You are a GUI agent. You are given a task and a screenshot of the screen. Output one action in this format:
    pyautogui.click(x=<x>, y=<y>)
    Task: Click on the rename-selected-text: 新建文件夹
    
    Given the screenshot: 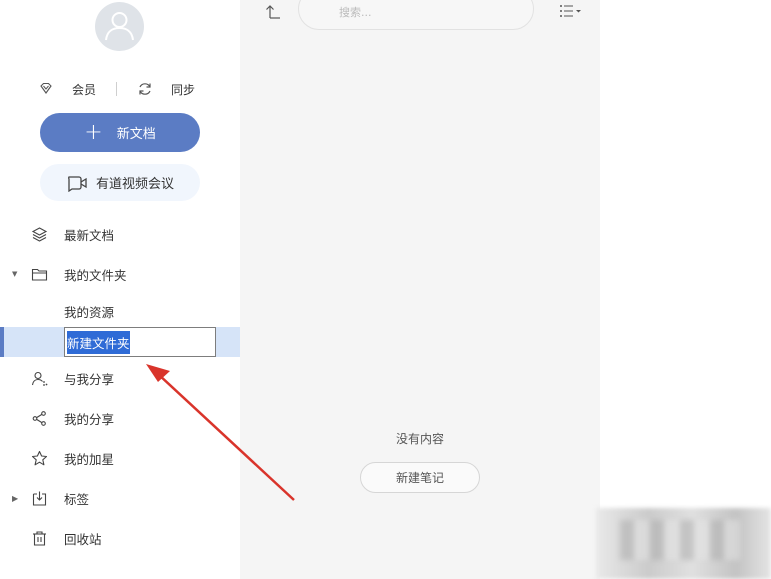 What is the action you would take?
    pyautogui.click(x=98, y=342)
    